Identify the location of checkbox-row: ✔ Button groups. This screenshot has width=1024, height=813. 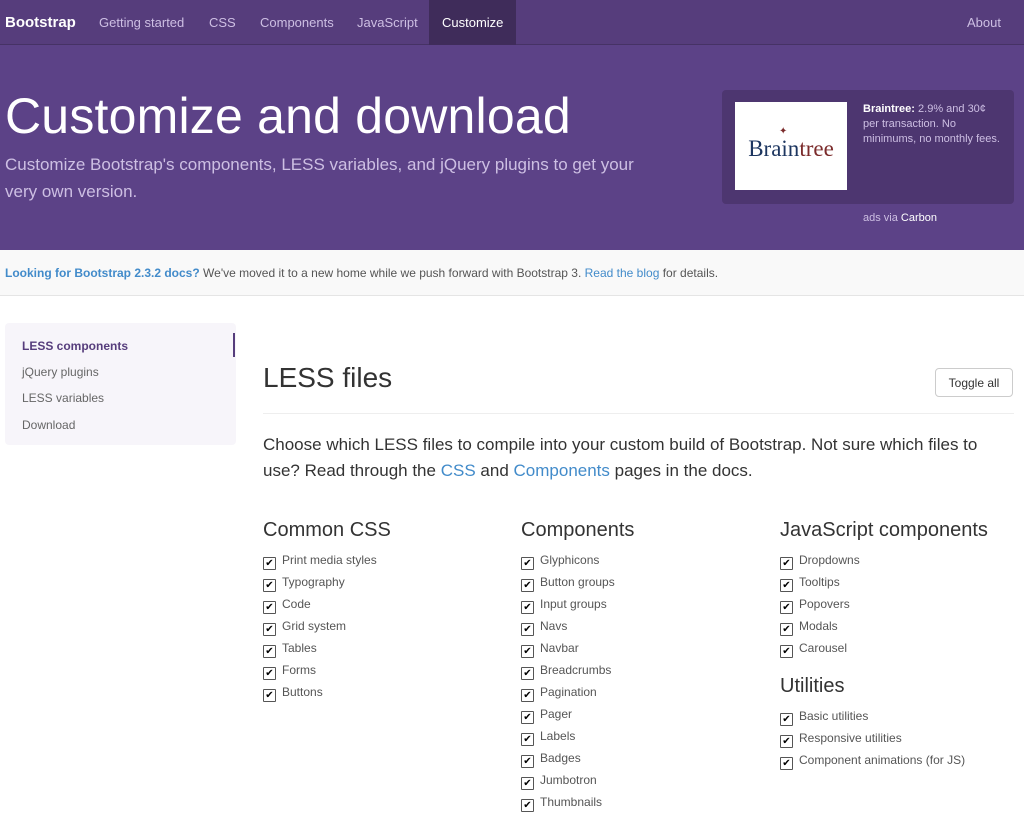
(577, 582).